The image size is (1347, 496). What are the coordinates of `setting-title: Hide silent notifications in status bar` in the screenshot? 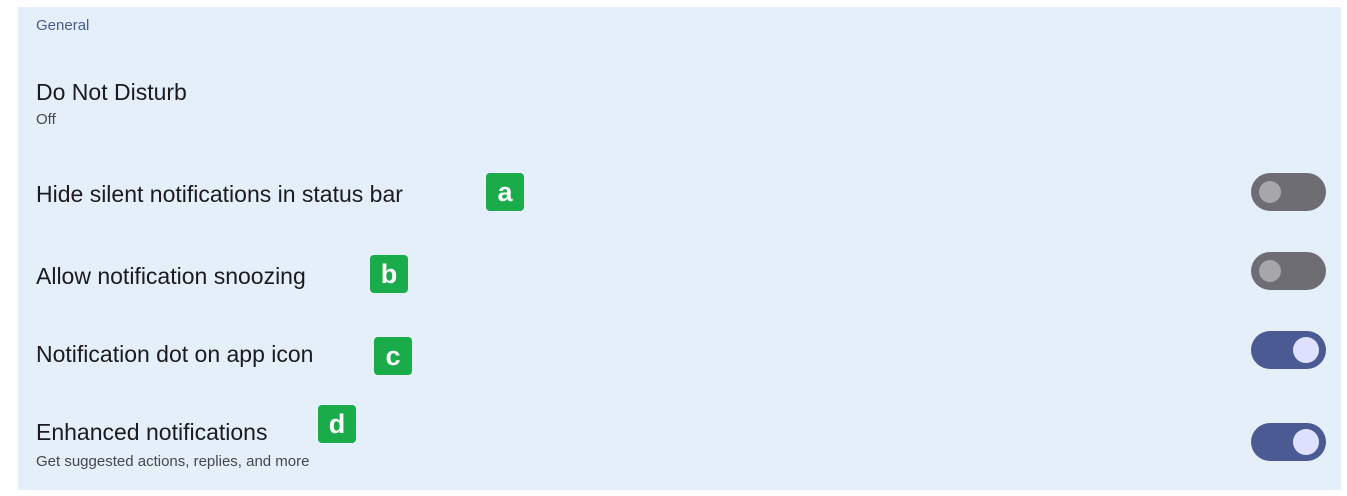 It's located at (219, 194).